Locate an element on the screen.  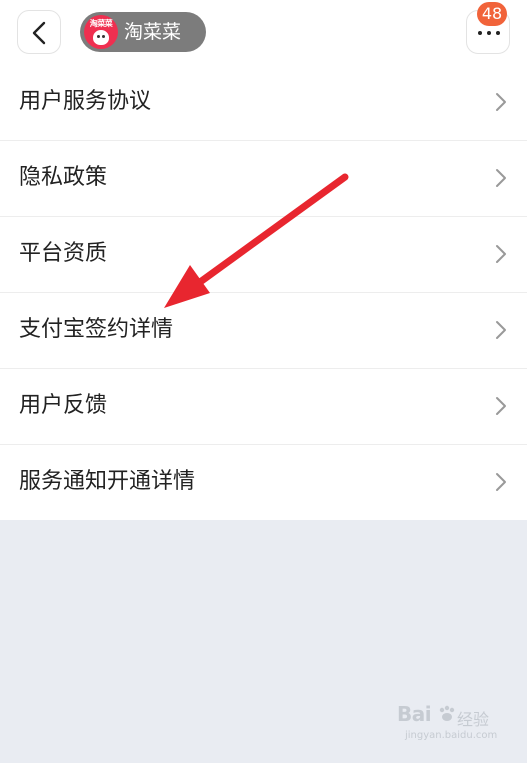
notification-badge: 48 is located at coordinates (492, 14).